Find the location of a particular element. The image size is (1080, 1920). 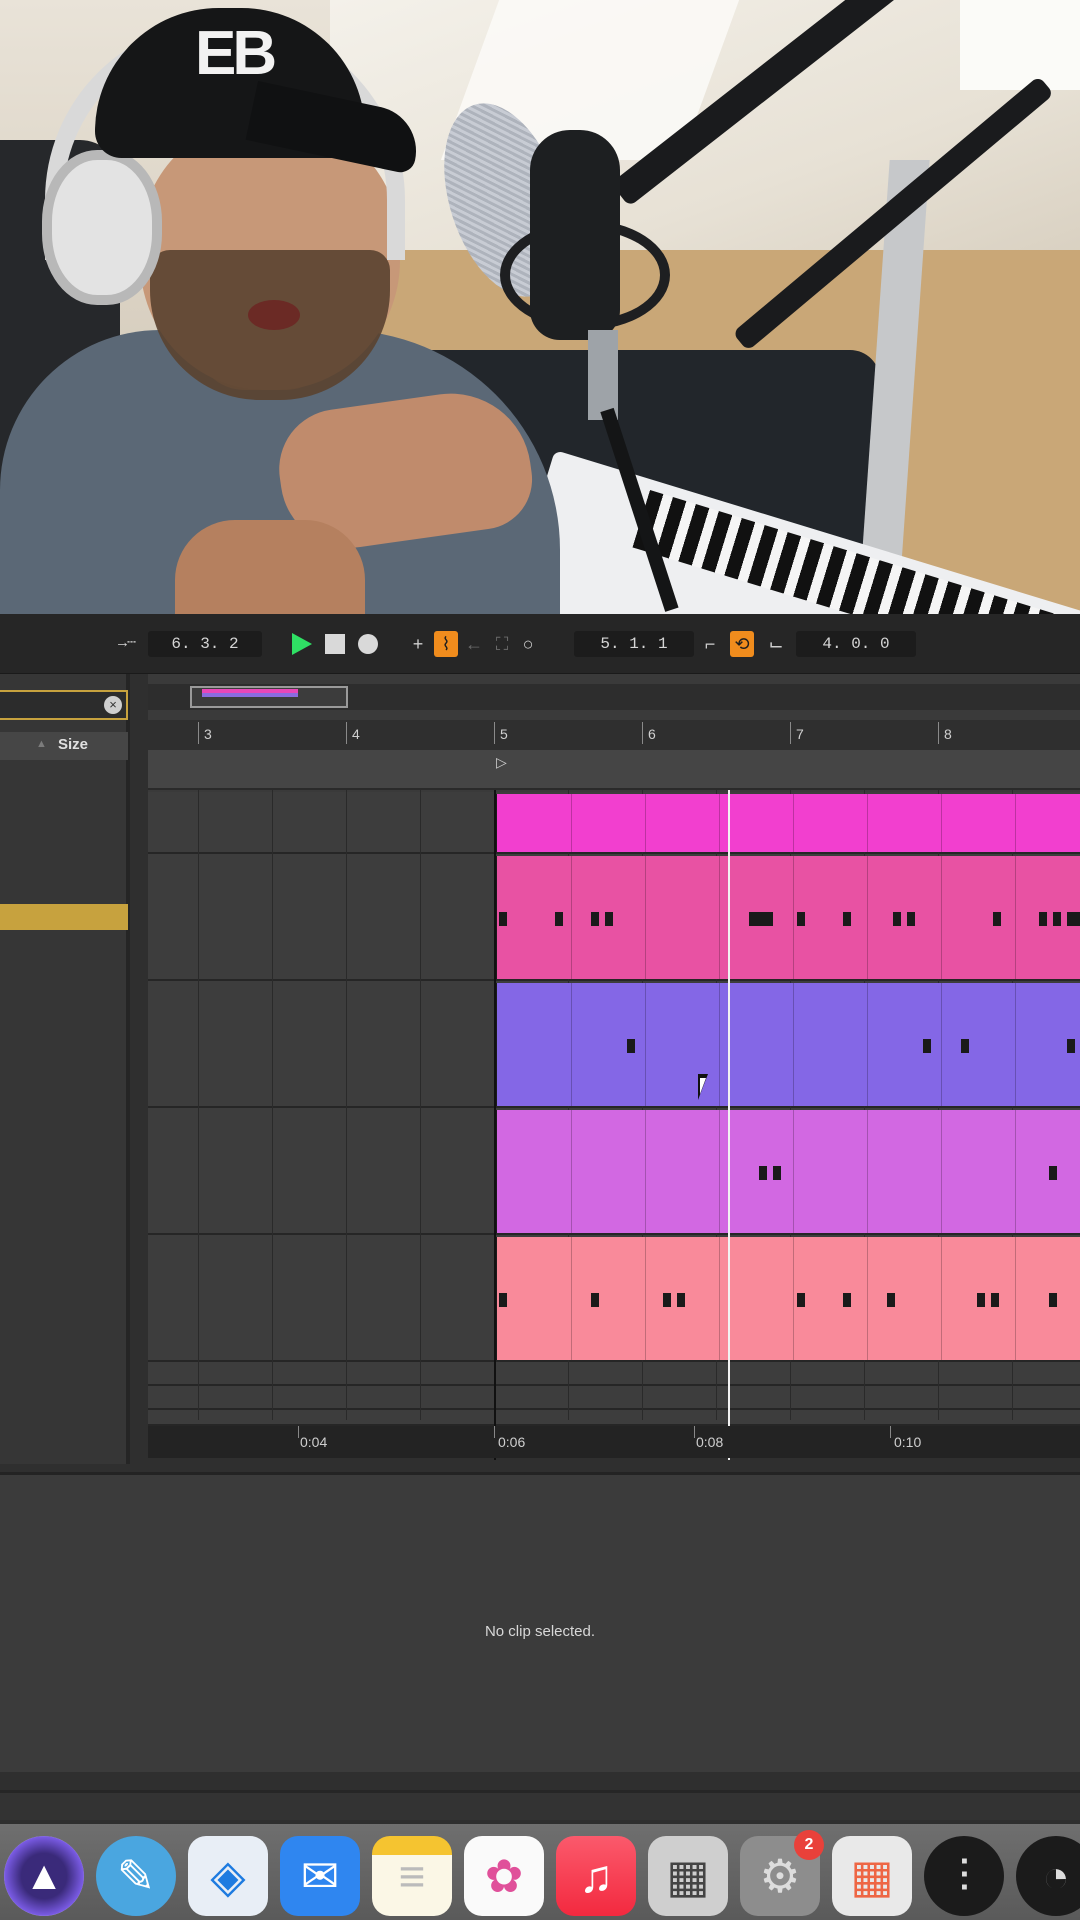

browser-selected-item is located at coordinates (64, 917).